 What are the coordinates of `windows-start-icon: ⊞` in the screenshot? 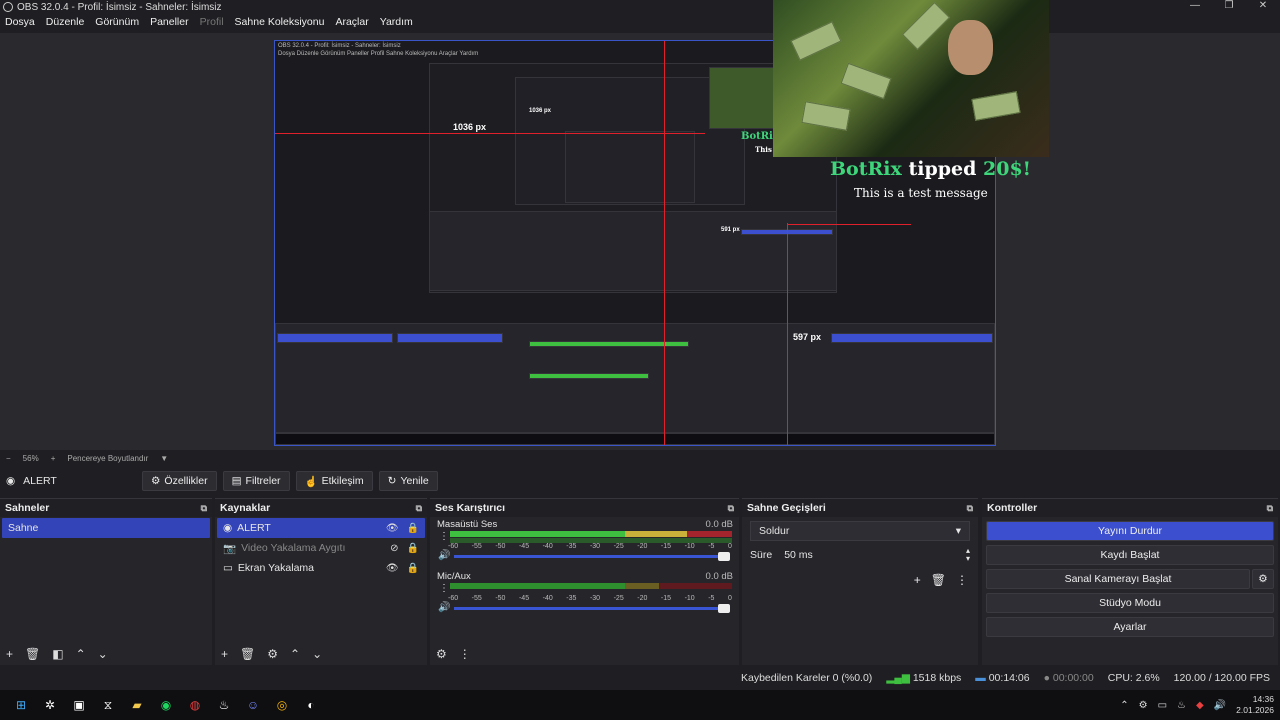 It's located at (21, 705).